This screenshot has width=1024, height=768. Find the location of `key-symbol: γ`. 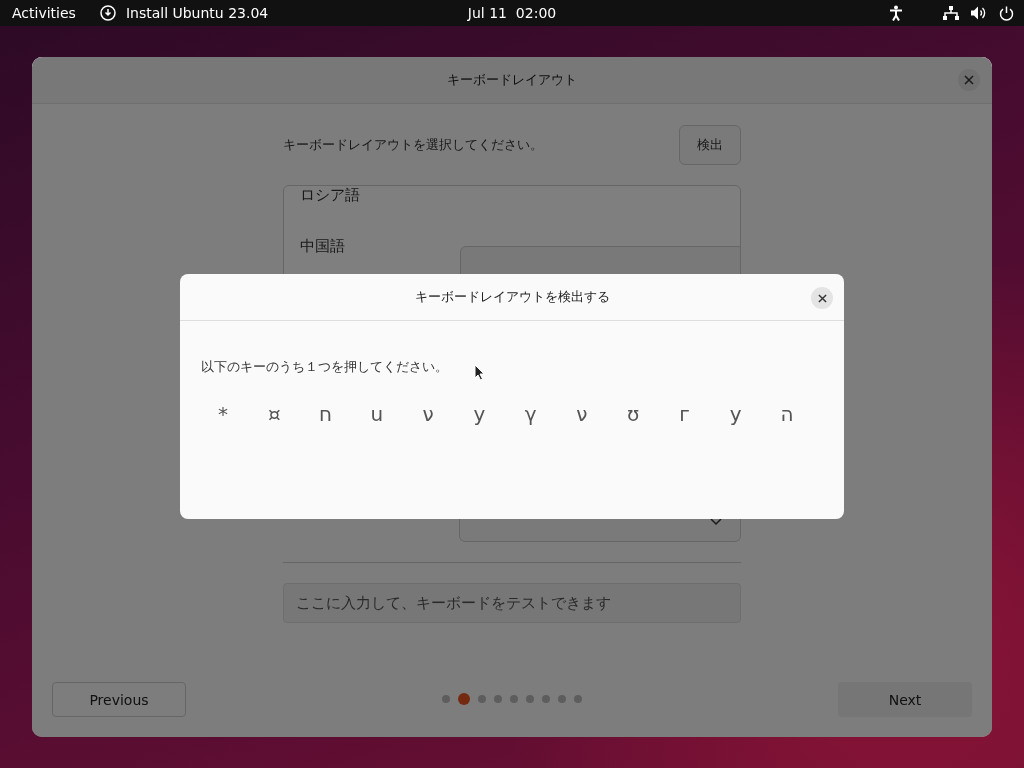

key-symbol: γ is located at coordinates (530, 414).